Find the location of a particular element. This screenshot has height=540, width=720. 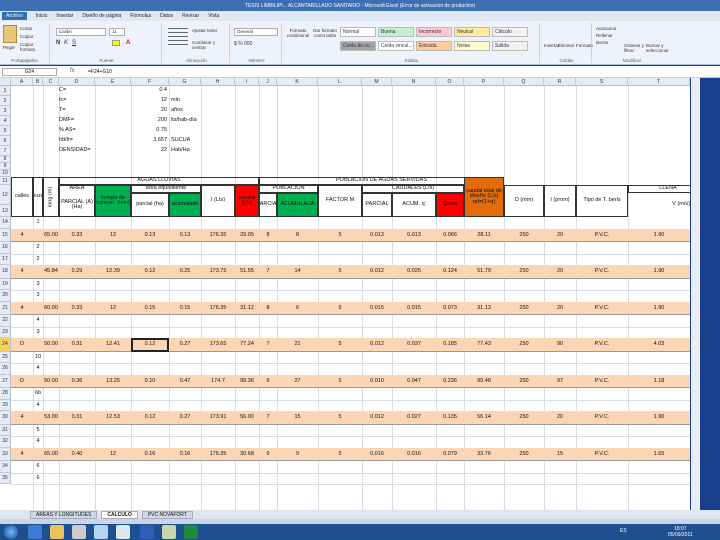

tab-7: Vista is located at coordinates (213, 16).